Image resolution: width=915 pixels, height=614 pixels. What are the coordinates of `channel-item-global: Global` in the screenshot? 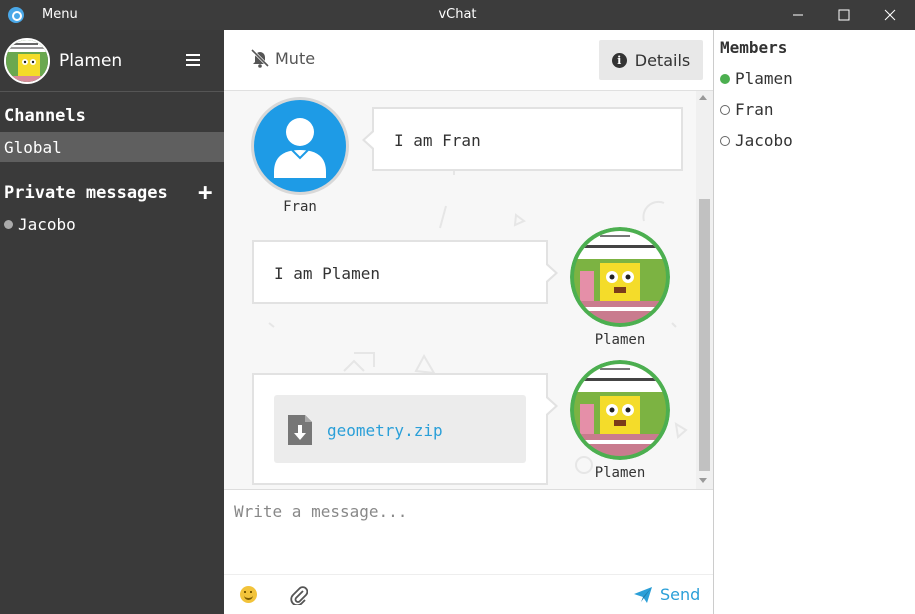 It's located at (112, 147).